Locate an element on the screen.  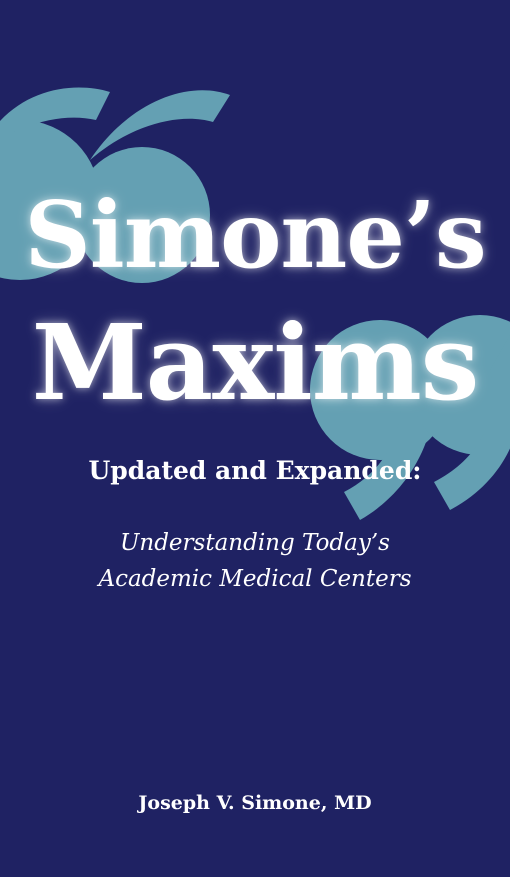
book-title-line-2: Maxims is located at coordinates (255, 362).